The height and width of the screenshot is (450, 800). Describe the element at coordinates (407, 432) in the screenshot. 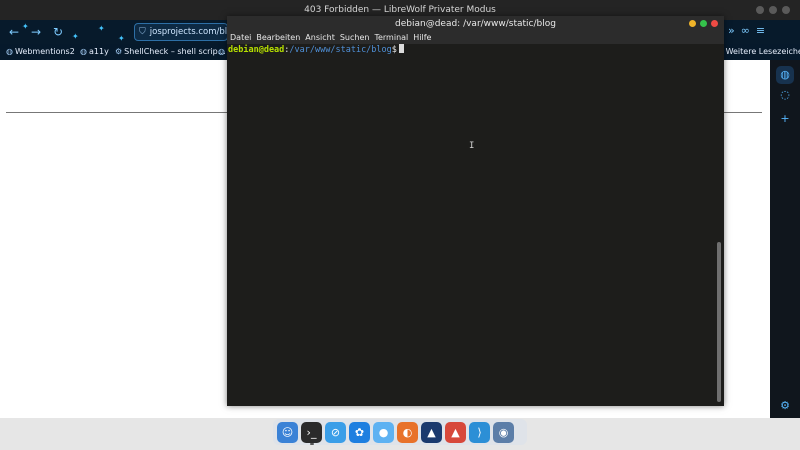

I see `firefox-icon: ◐` at that location.